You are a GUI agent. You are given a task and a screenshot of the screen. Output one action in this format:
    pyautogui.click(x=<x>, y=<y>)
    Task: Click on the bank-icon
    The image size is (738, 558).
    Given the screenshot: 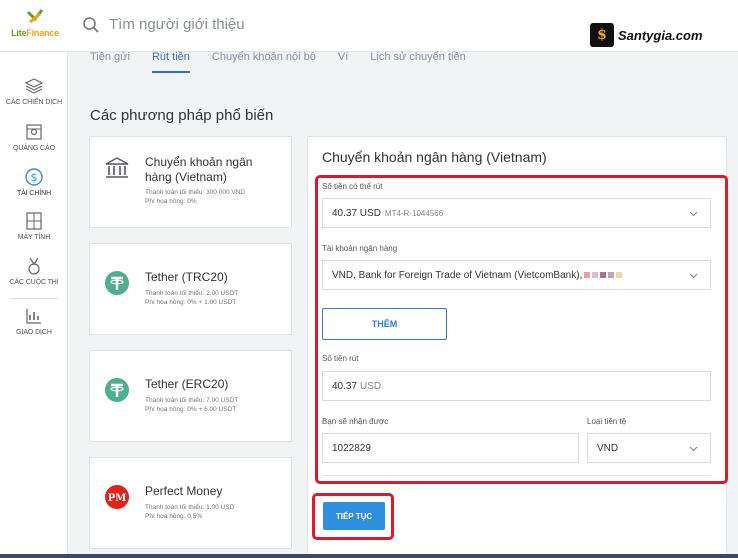 What is the action you would take?
    pyautogui.click(x=117, y=167)
    